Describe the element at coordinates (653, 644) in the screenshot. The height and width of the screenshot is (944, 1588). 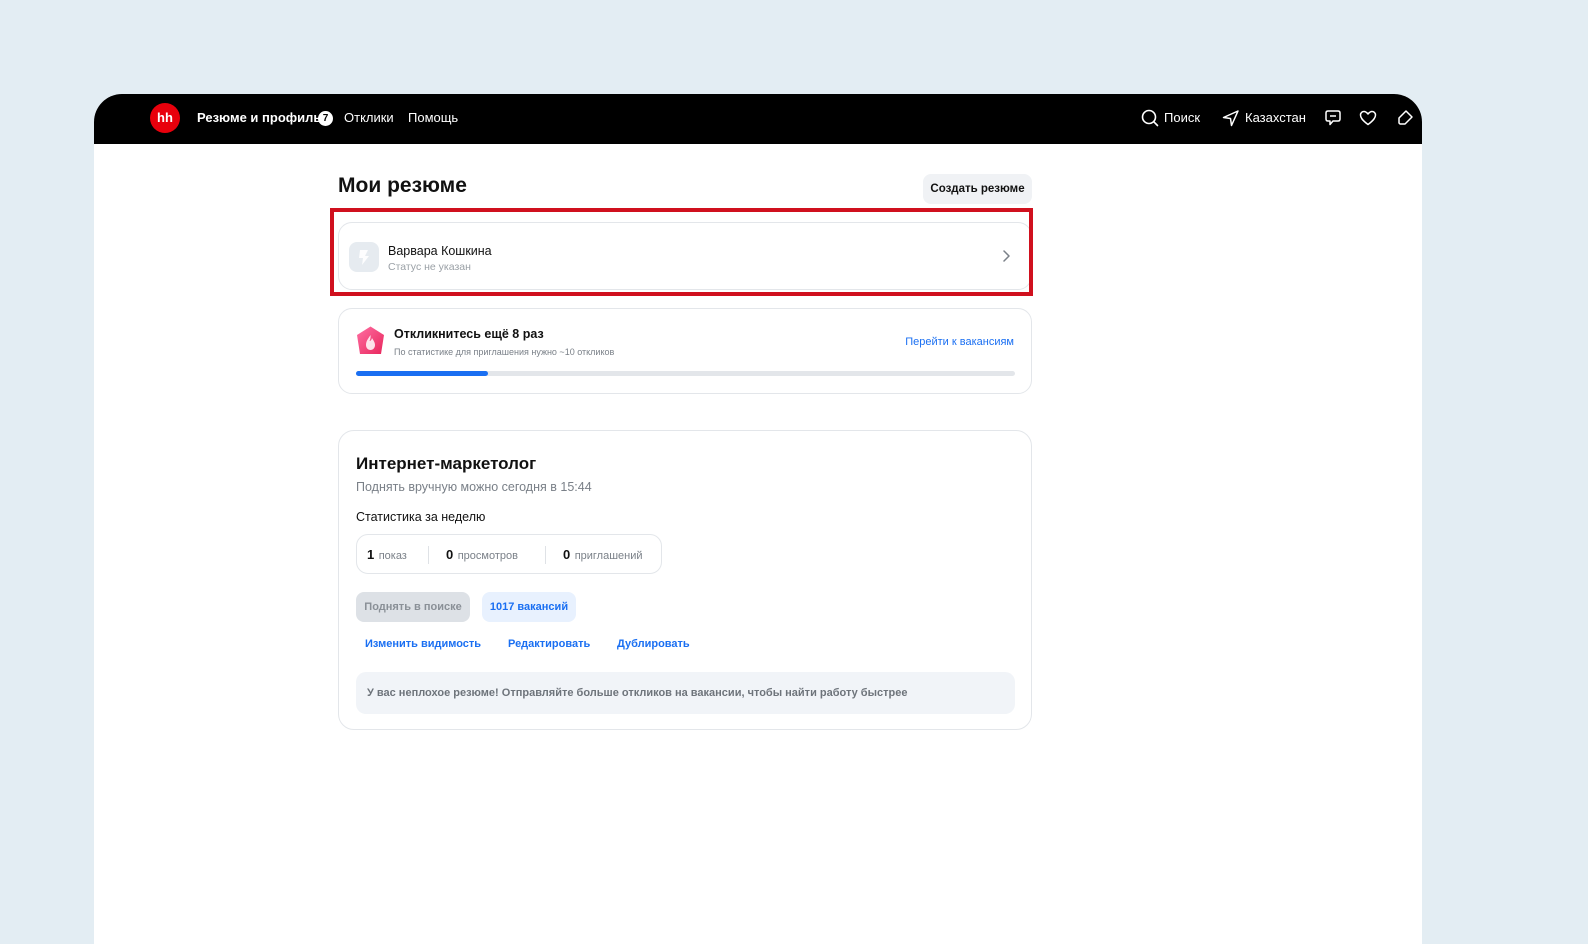
I see `duplicate-link: Дублировать` at that location.